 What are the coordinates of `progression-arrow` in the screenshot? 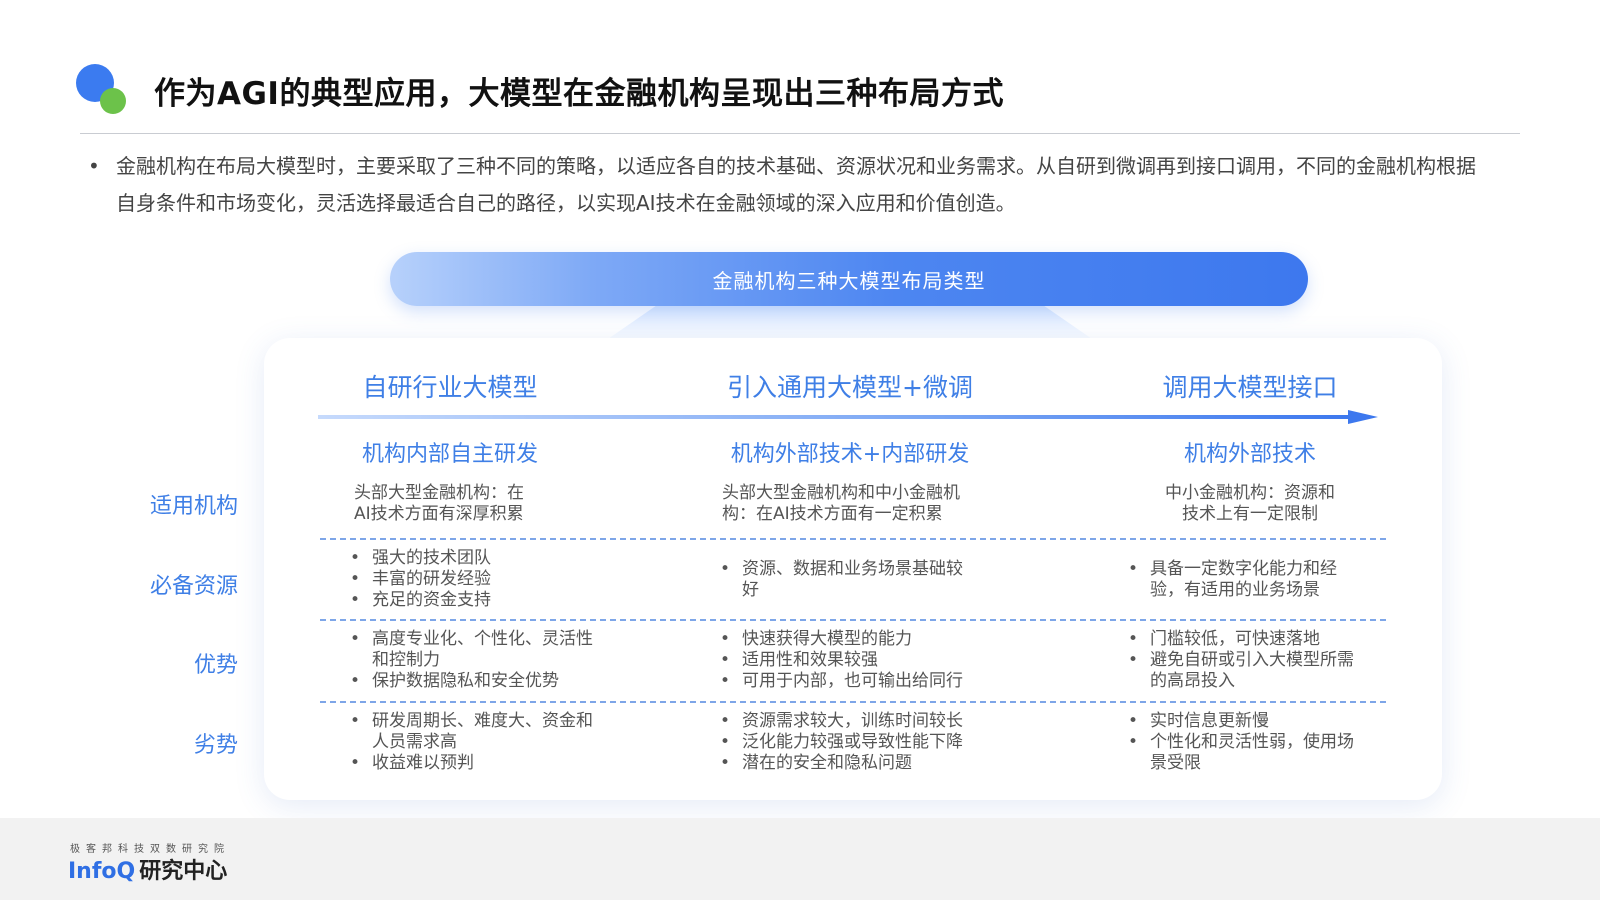 It's located at (848, 417).